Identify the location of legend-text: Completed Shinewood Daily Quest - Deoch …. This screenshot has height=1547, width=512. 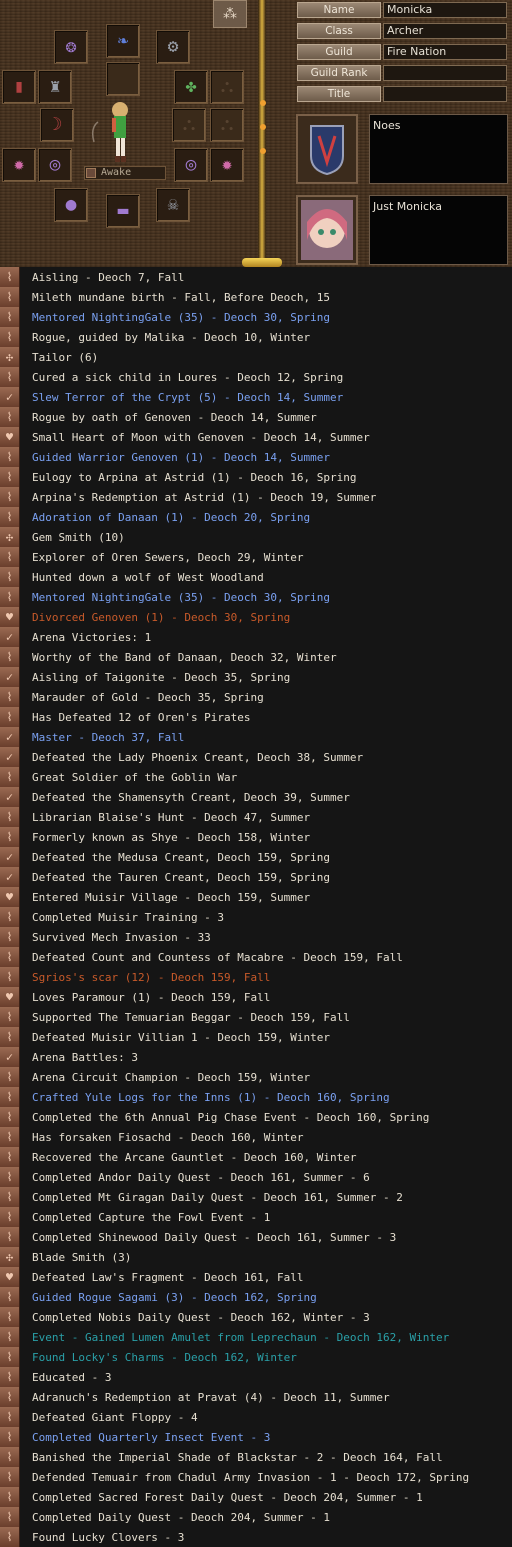
(214, 1237).